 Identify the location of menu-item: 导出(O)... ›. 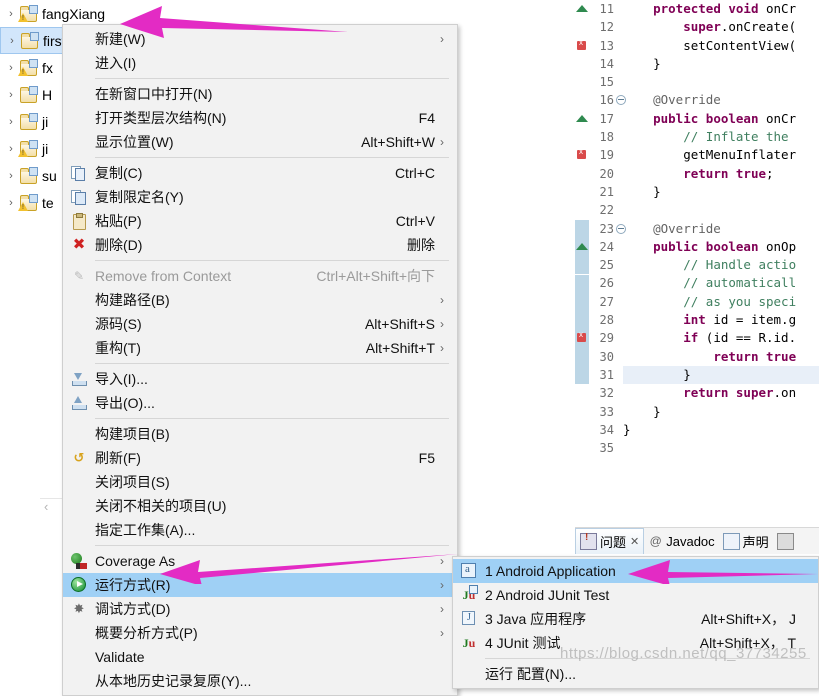
(260, 403).